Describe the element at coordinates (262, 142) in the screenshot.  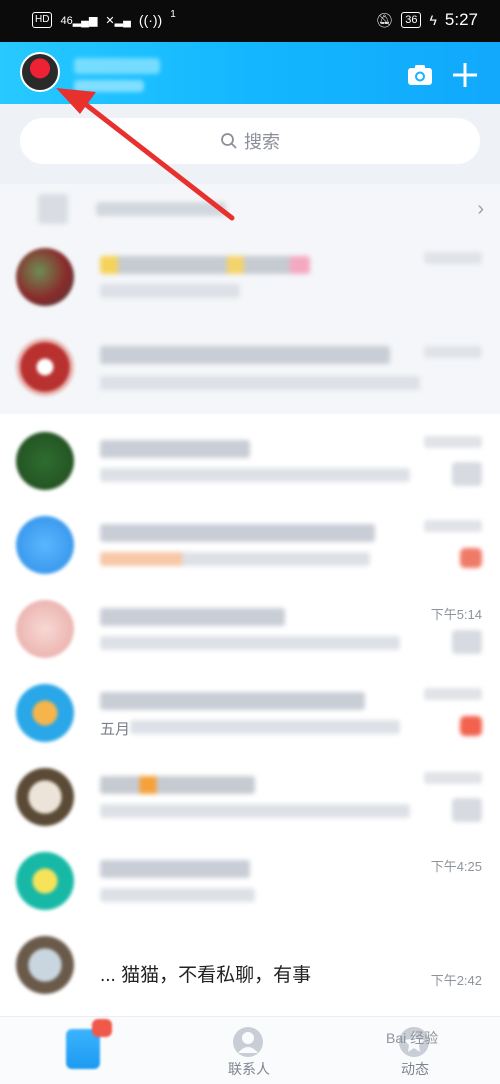
I see `search-placeholder: 搜索` at that location.